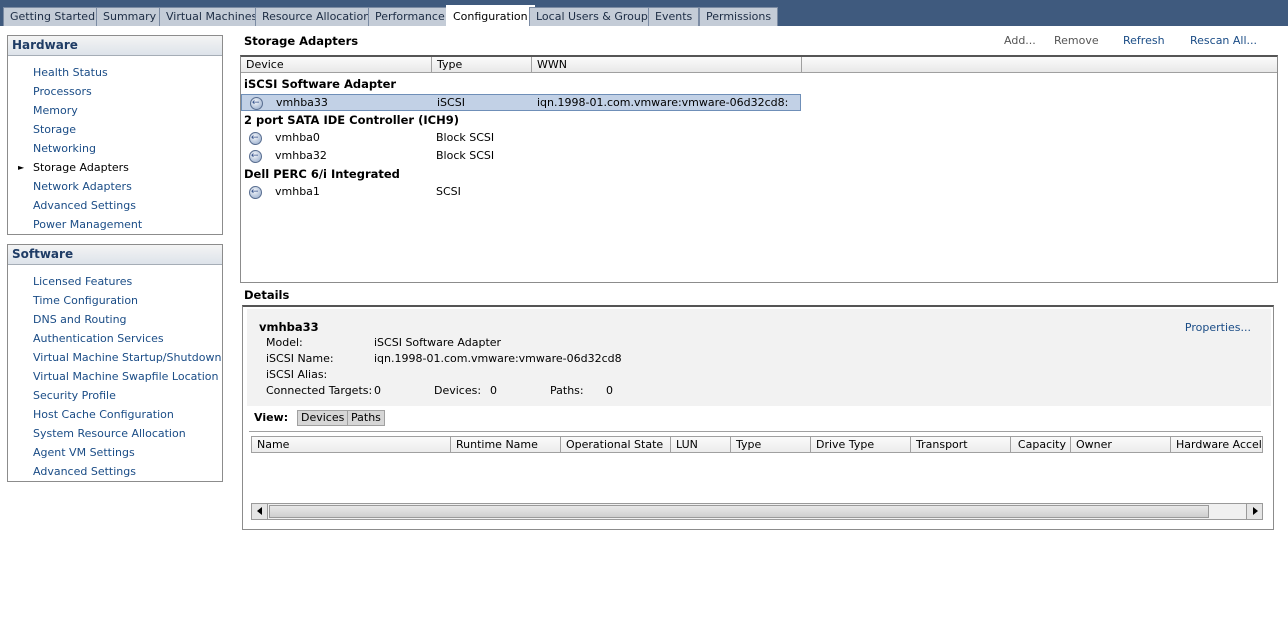  Describe the element at coordinates (115, 148) in the screenshot. I see `nav-networking: Networking` at that location.